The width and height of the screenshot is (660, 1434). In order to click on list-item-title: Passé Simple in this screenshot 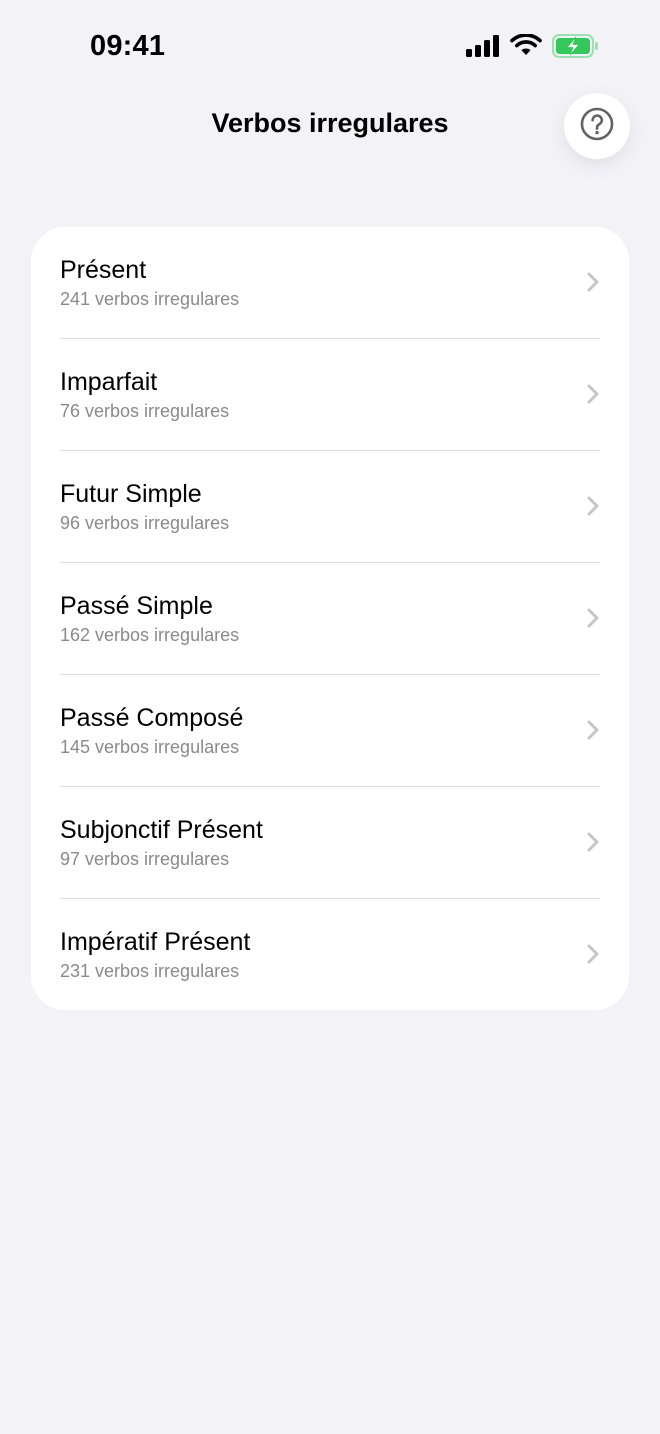, I will do `click(136, 606)`.